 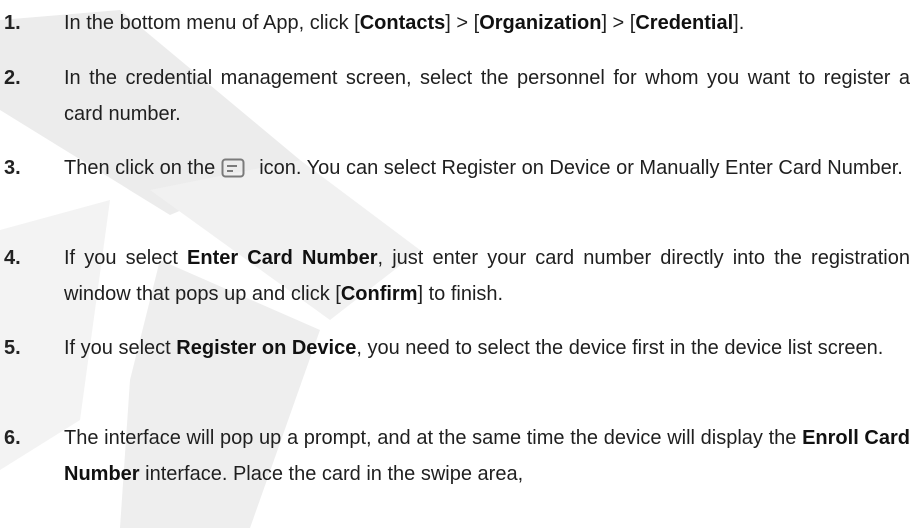 I want to click on step-number: 3., so click(x=12, y=168).